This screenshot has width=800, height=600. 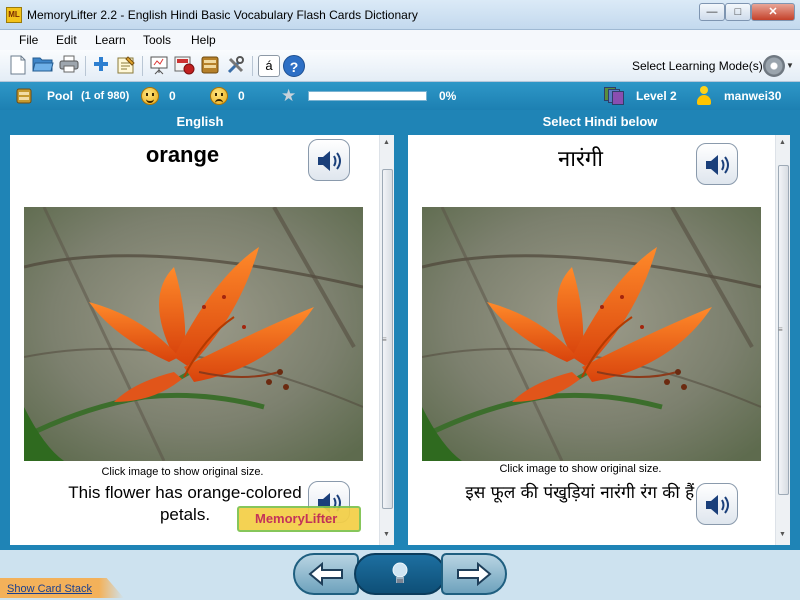 I want to click on hint-button, so click(x=400, y=574).